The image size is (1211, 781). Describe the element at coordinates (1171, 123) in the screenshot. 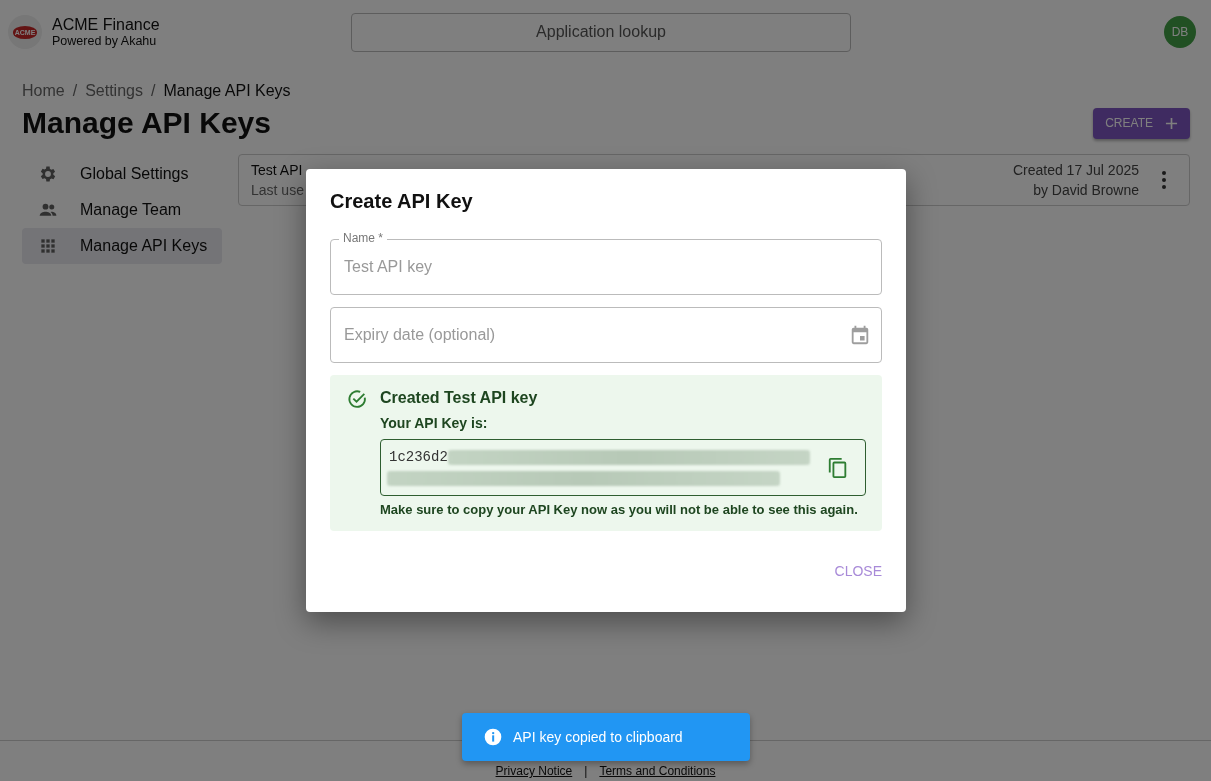

I see `plus-icon` at that location.